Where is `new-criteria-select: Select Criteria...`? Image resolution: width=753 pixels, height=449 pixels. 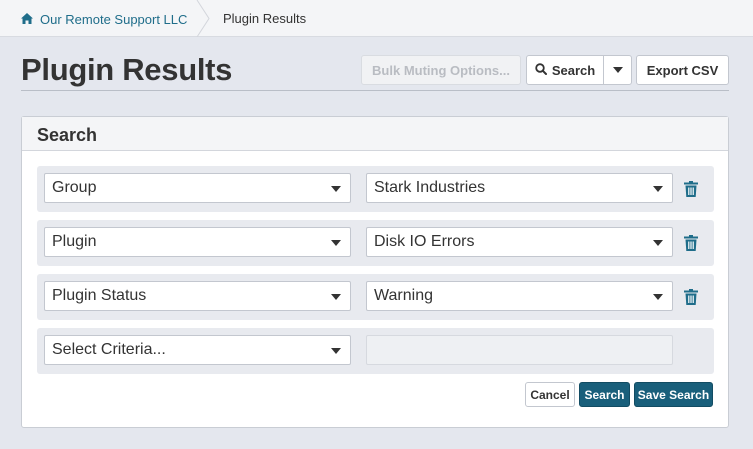 new-criteria-select: Select Criteria... is located at coordinates (197, 350).